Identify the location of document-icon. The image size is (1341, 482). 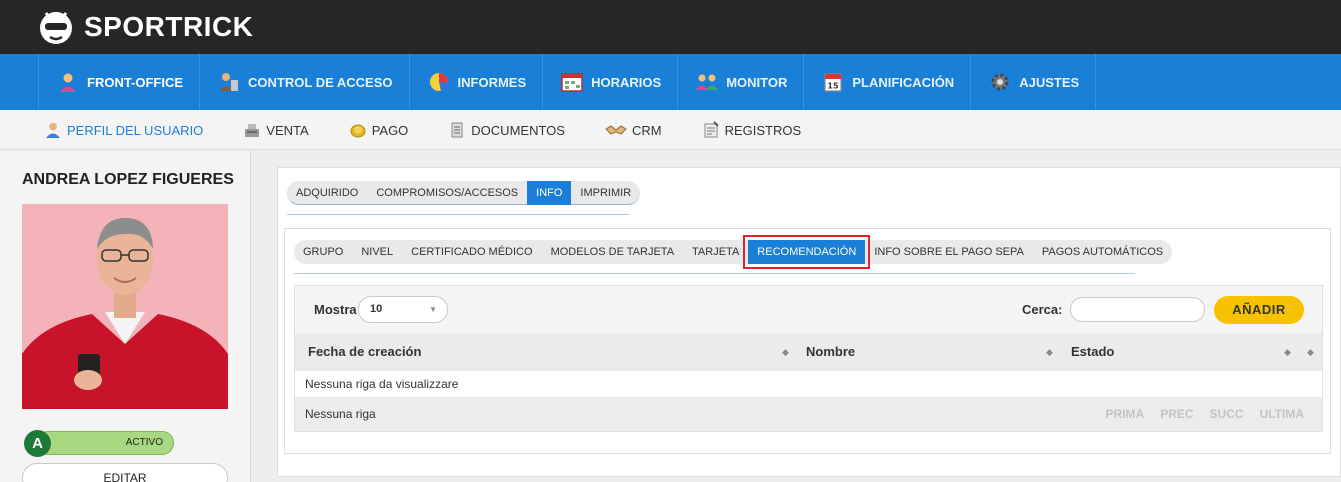
(457, 130).